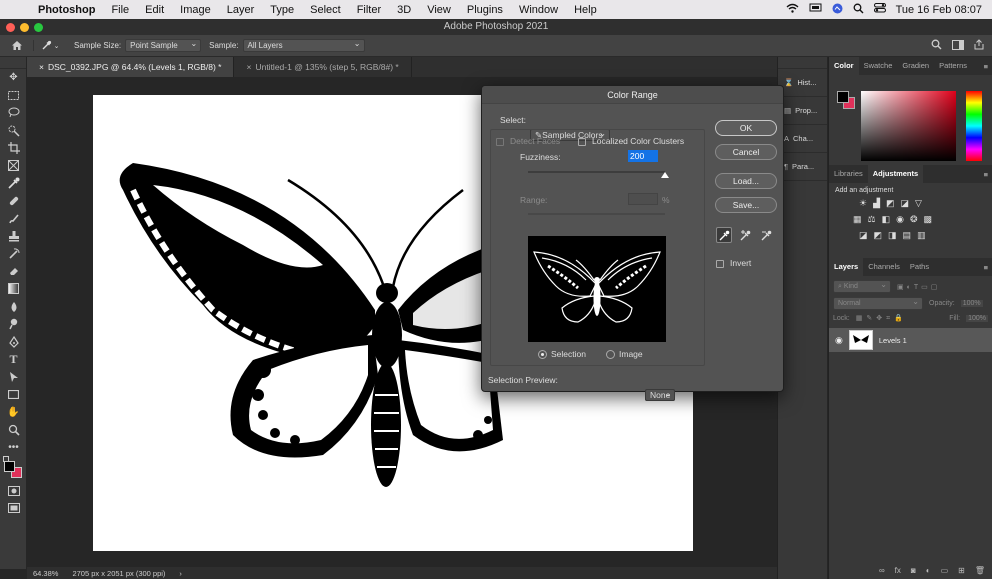 This screenshot has width=992, height=579. What do you see at coordinates (844, 66) in the screenshot?
I see `tab-color: Color` at bounding box center [844, 66].